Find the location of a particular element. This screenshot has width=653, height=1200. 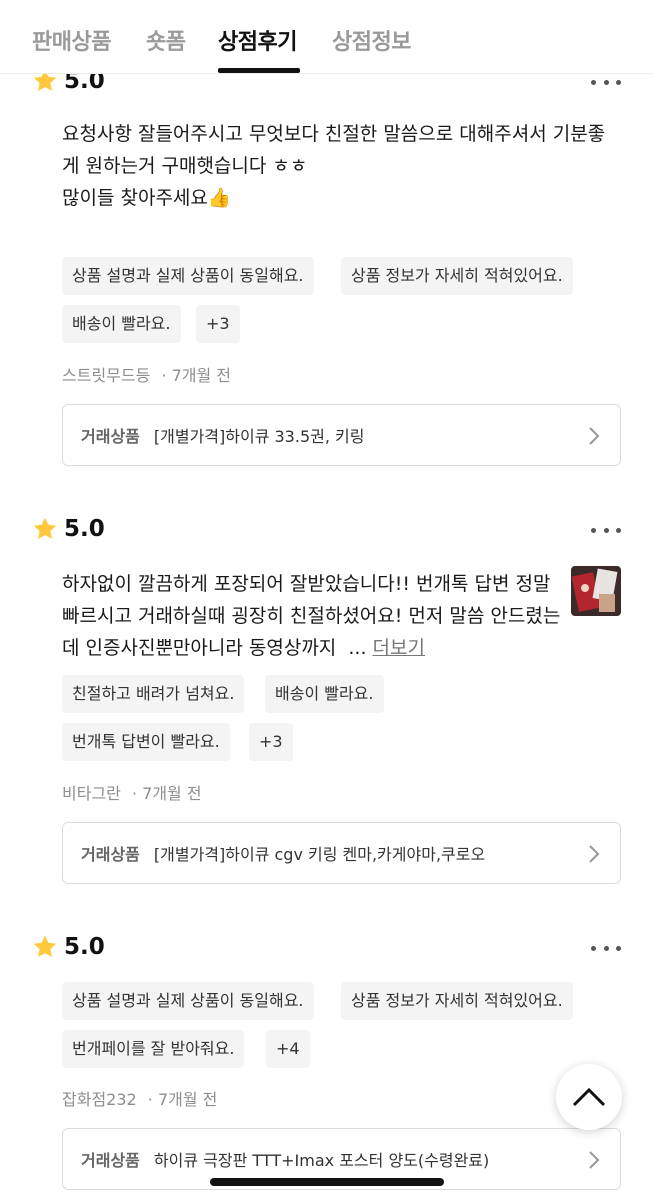

traded-product-link: 거래상품 [개별가격]하이큐 33.5권, 키링 is located at coordinates (341, 435).